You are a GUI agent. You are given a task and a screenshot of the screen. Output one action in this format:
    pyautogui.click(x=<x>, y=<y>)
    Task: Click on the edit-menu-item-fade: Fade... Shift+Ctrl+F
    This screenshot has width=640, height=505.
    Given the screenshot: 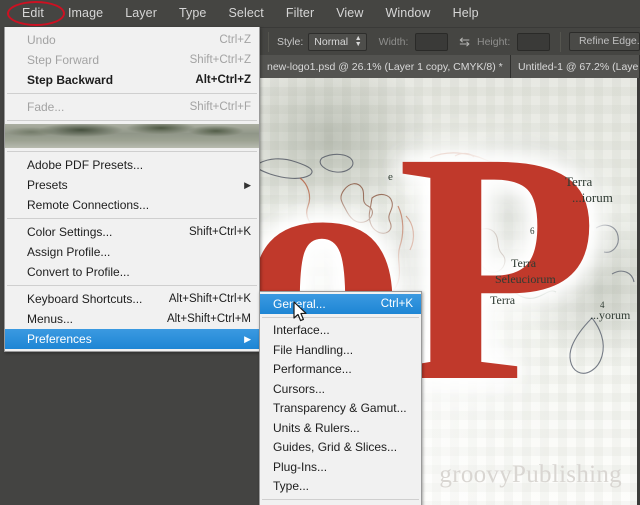 What is the action you would take?
    pyautogui.click(x=132, y=107)
    